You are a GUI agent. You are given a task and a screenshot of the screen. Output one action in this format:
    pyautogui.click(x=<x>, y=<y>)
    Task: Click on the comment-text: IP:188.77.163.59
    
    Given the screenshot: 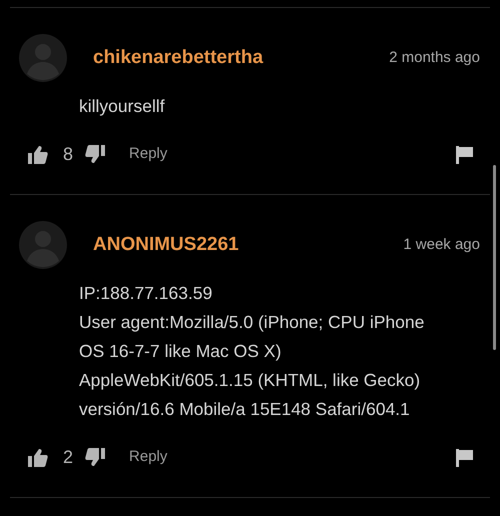 What is the action you would take?
    pyautogui.click(x=146, y=293)
    